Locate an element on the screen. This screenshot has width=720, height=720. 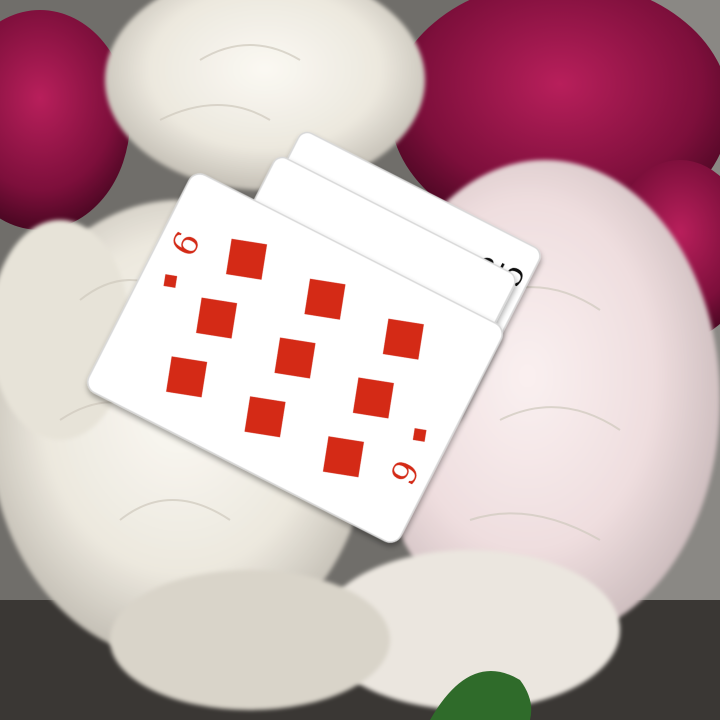
corner-diamond-left is located at coordinates (170, 281).